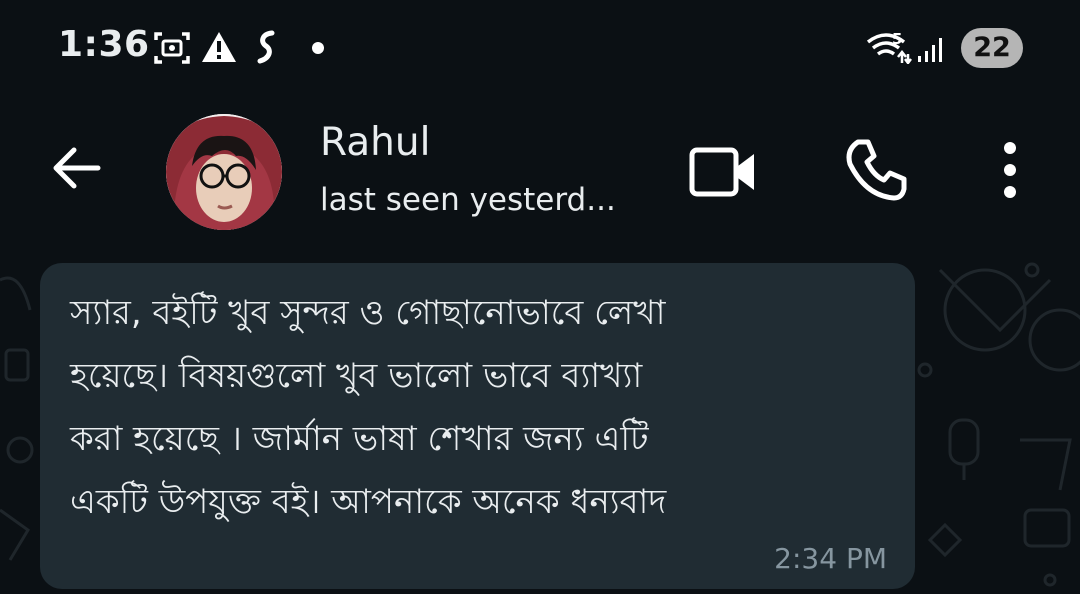 The width and height of the screenshot is (1080, 594). What do you see at coordinates (104, 44) in the screenshot?
I see `status-time: 1:36` at bounding box center [104, 44].